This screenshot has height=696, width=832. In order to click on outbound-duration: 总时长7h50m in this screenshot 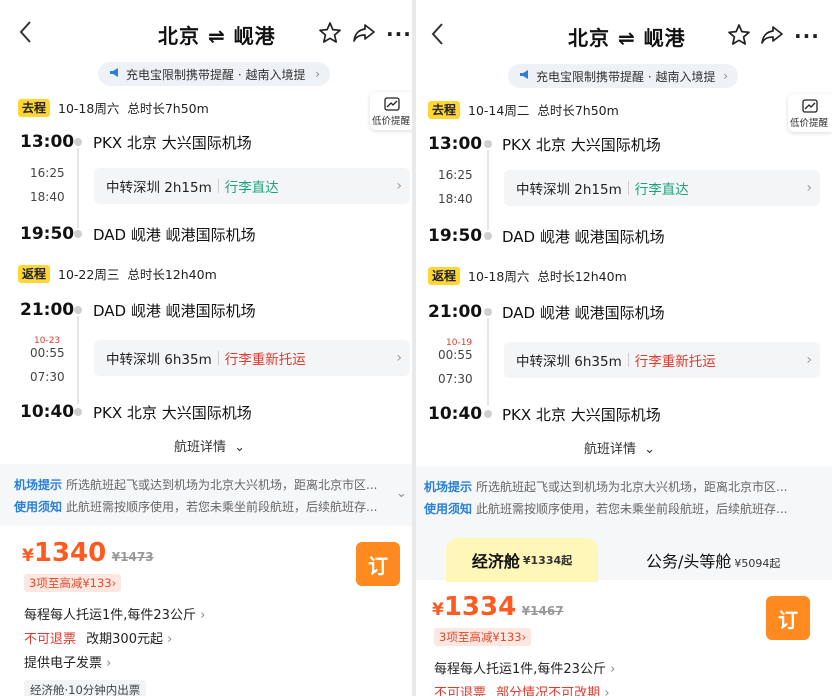, I will do `click(168, 108)`.